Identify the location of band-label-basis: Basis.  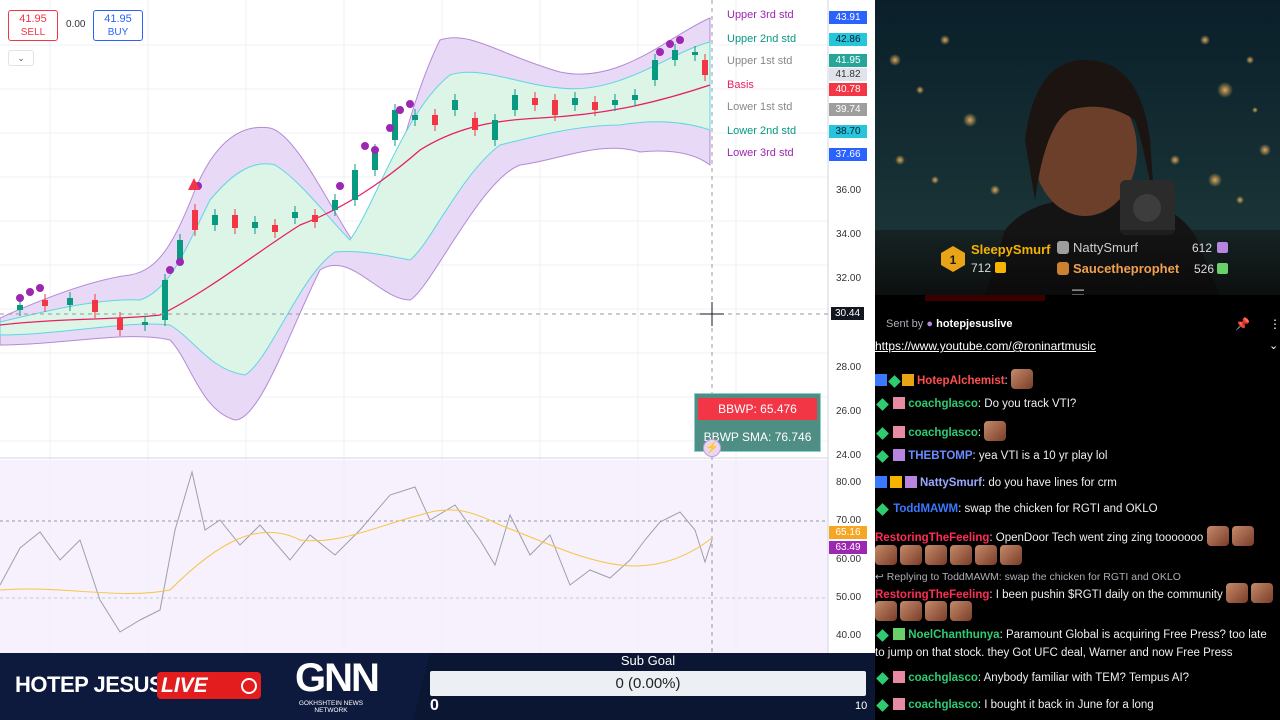
(740, 85).